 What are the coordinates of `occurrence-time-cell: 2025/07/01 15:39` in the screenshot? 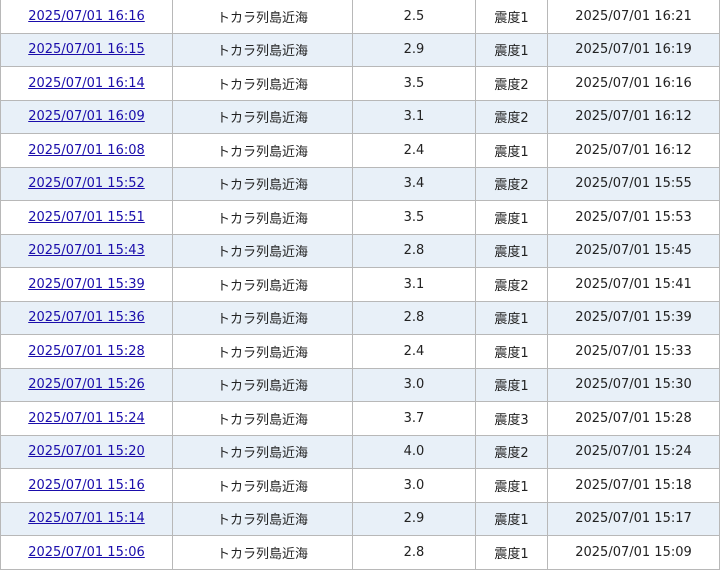 It's located at (86, 284).